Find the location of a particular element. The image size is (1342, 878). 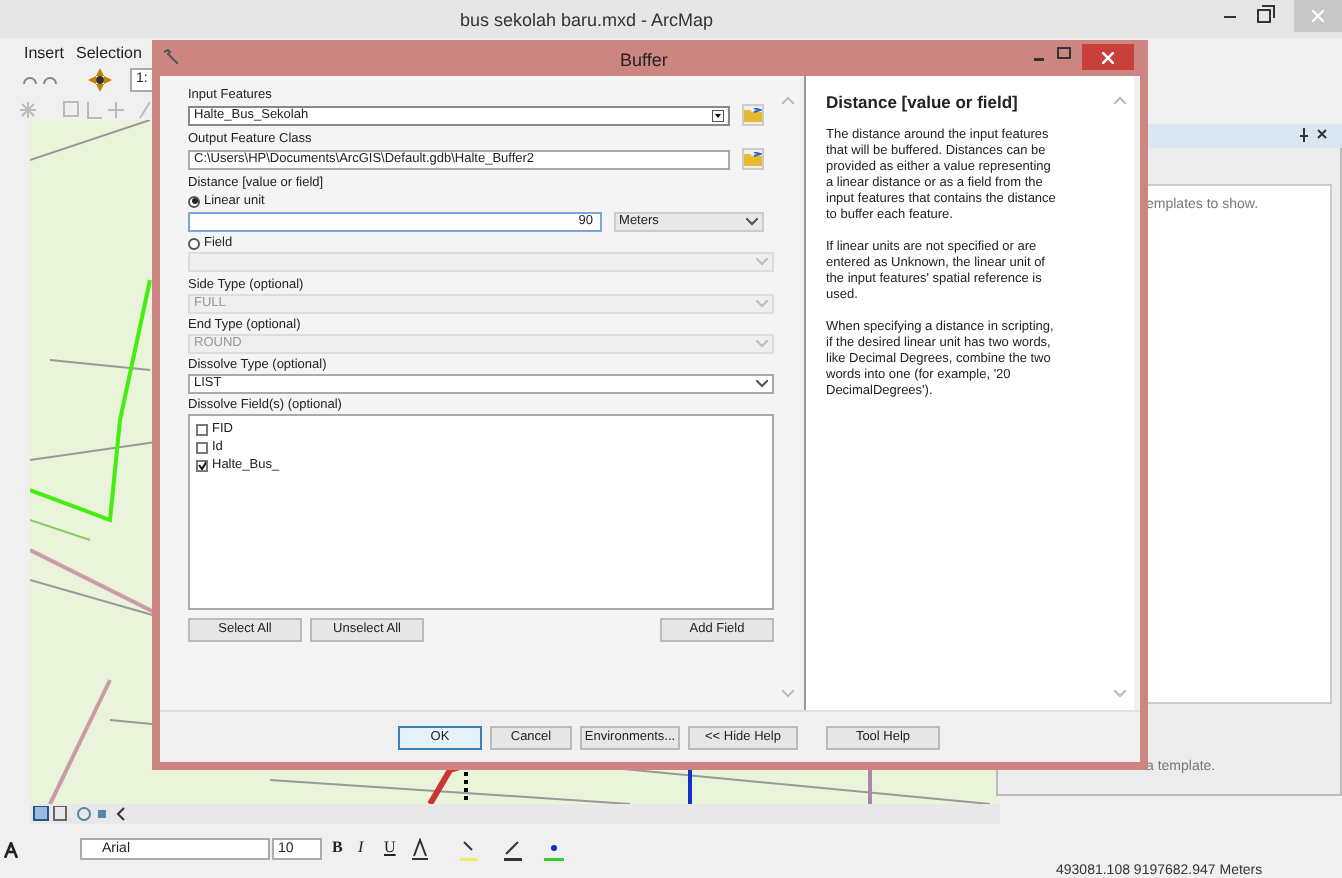

menu-item: Insert is located at coordinates (44, 54).